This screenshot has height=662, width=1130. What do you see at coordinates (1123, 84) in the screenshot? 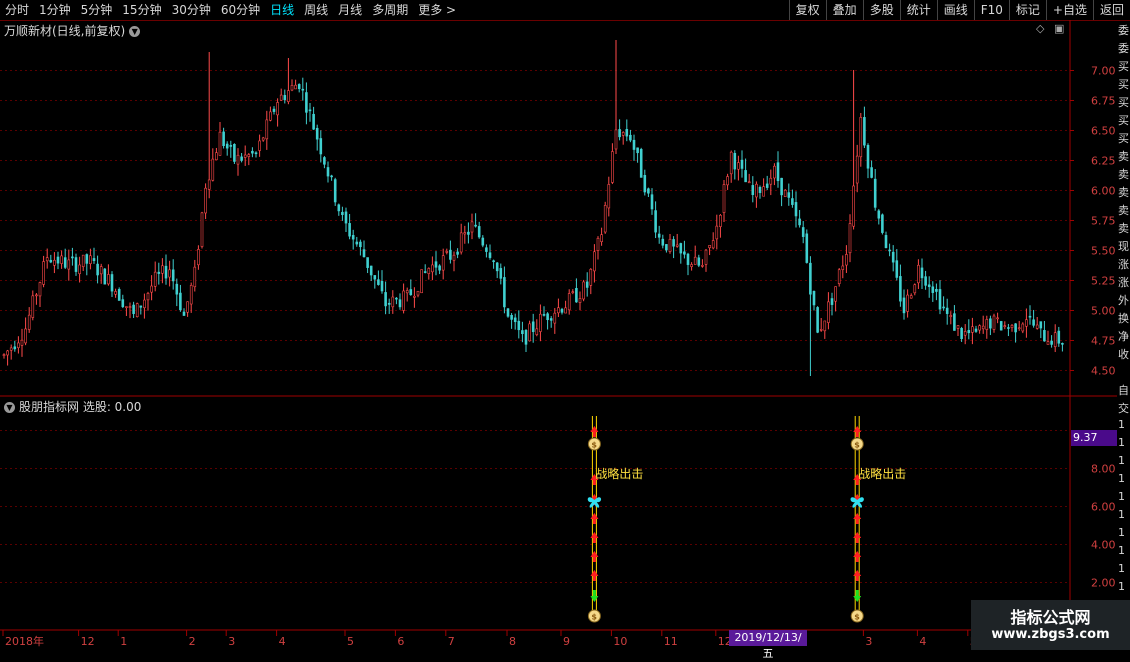
I see `quote-strip-item: 买` at bounding box center [1123, 84].